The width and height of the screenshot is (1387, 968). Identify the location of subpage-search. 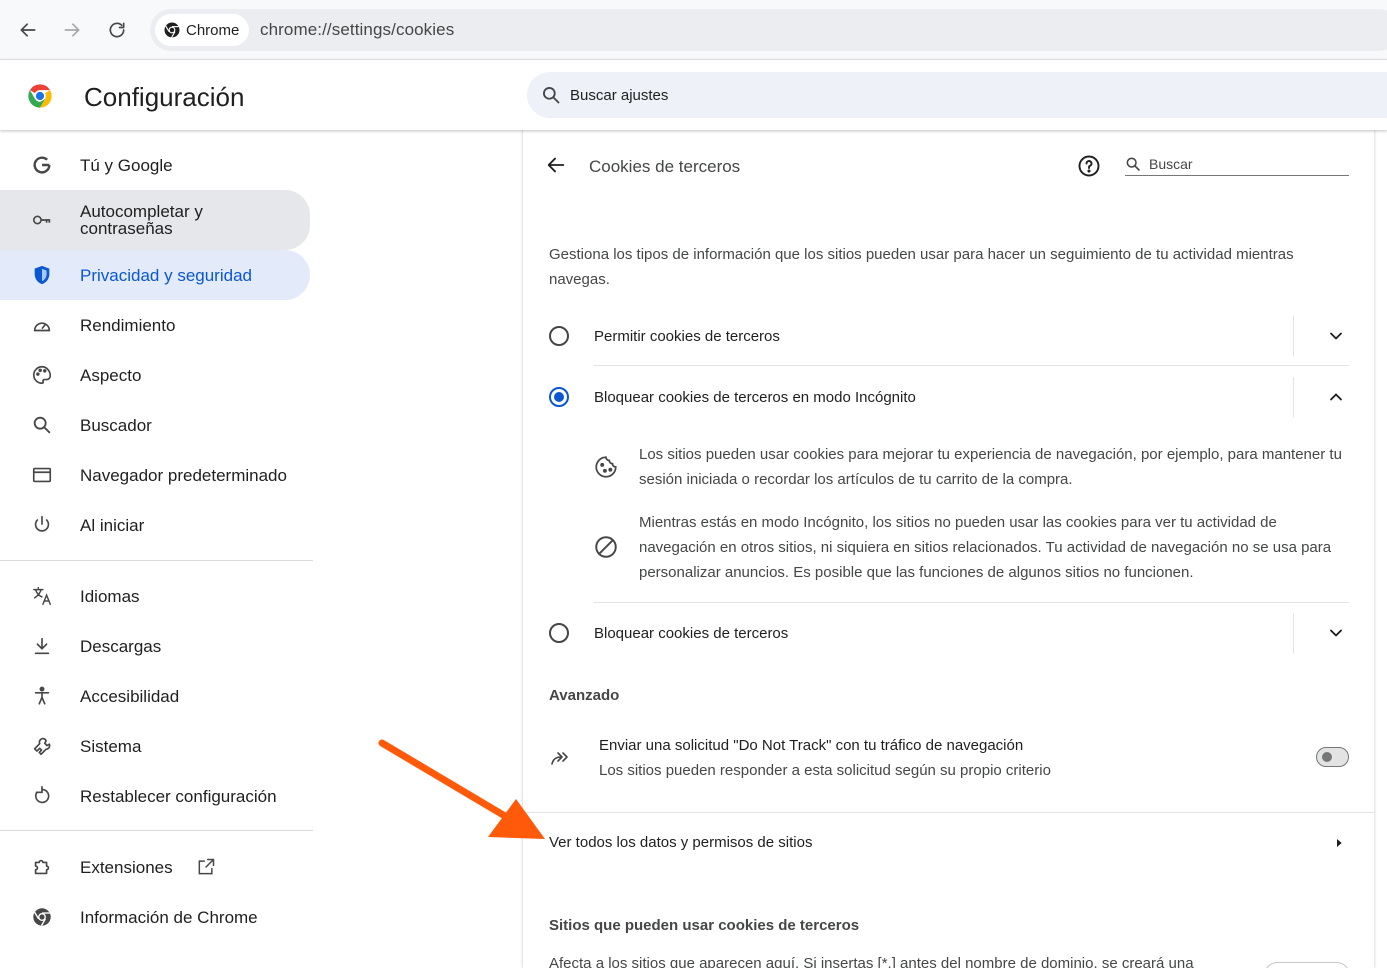
(1237, 164).